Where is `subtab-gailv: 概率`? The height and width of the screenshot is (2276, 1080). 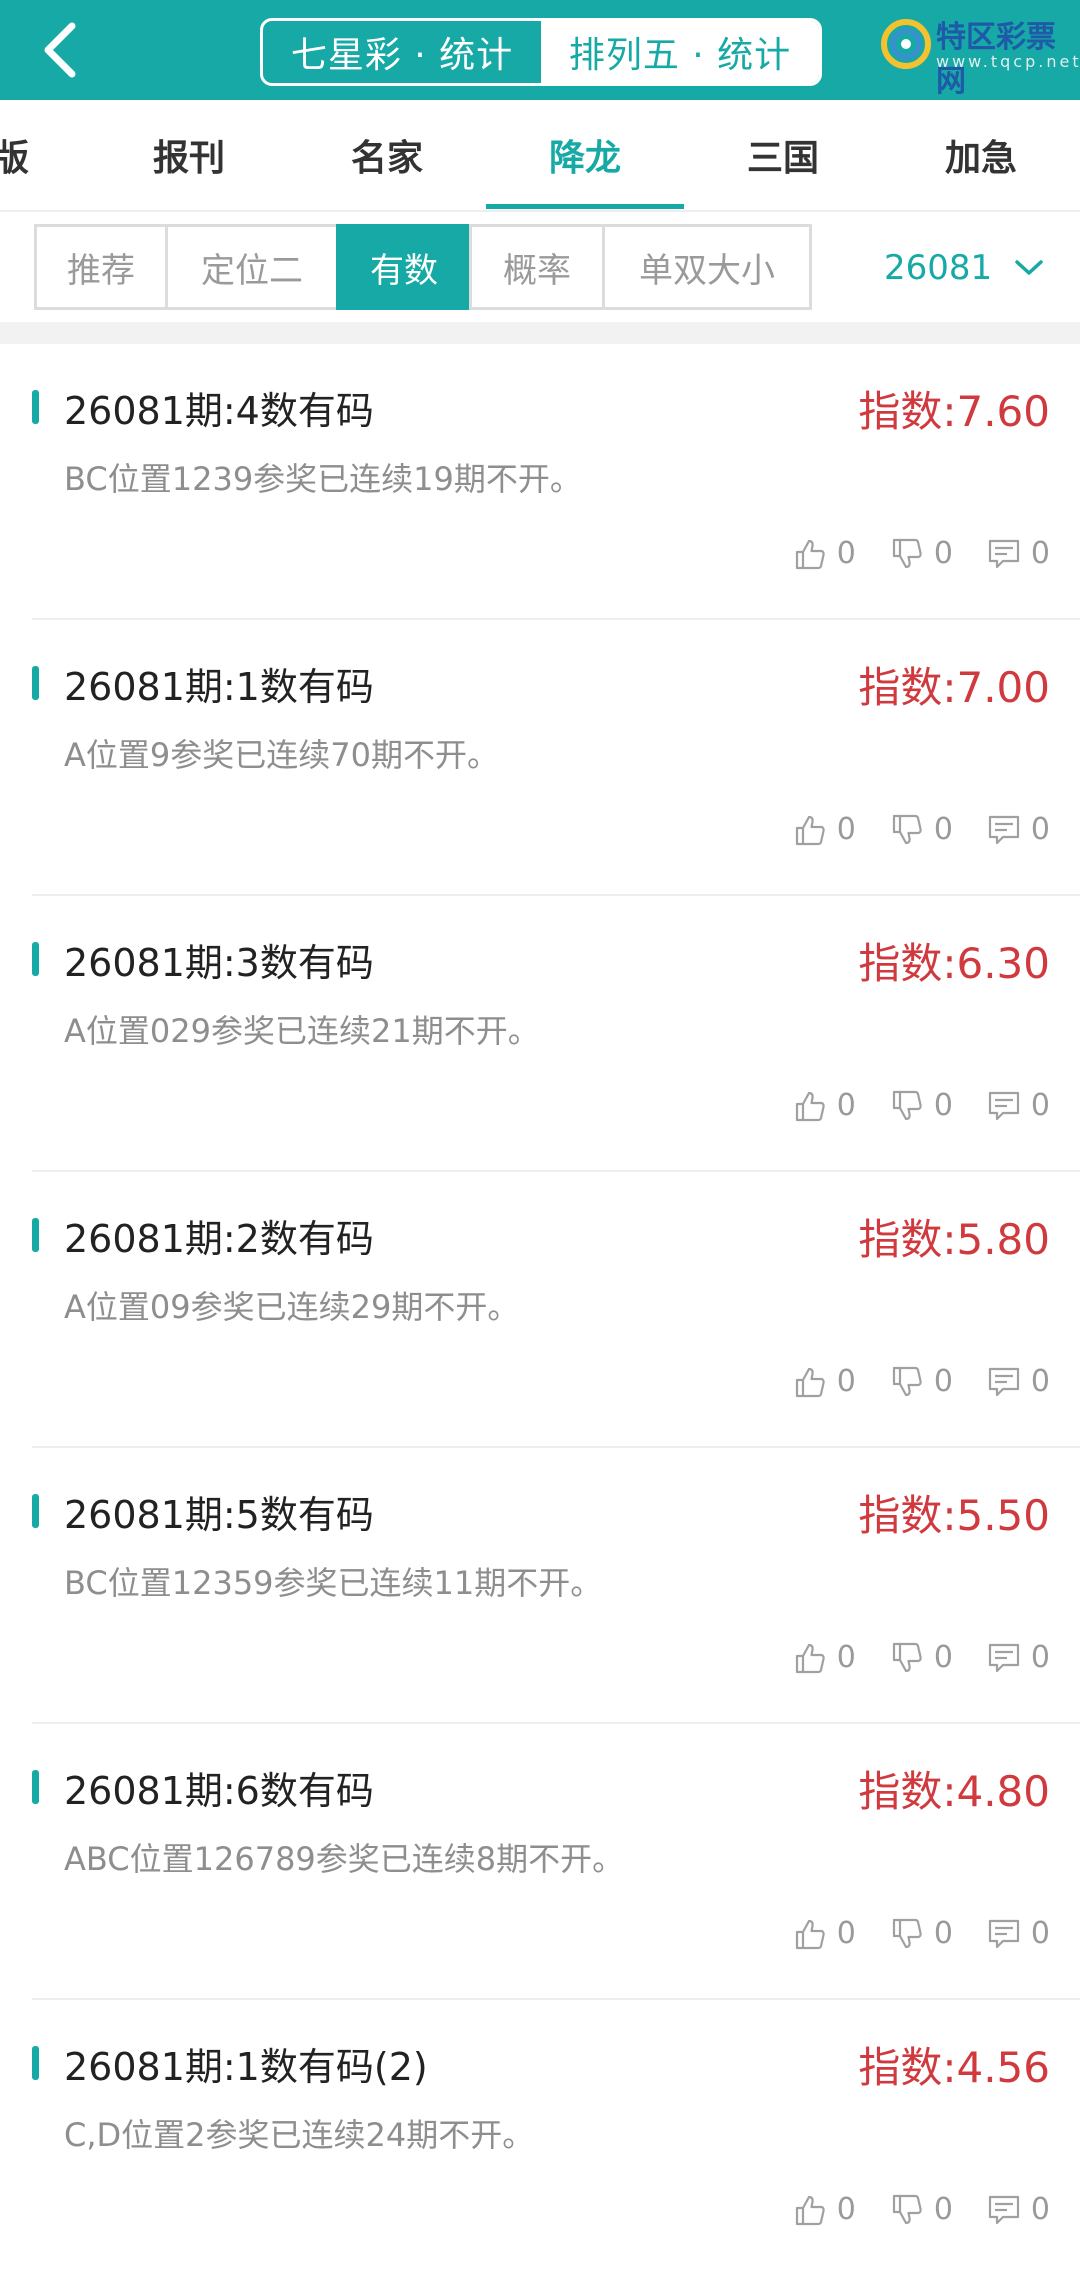 subtab-gailv: 概率 is located at coordinates (537, 267).